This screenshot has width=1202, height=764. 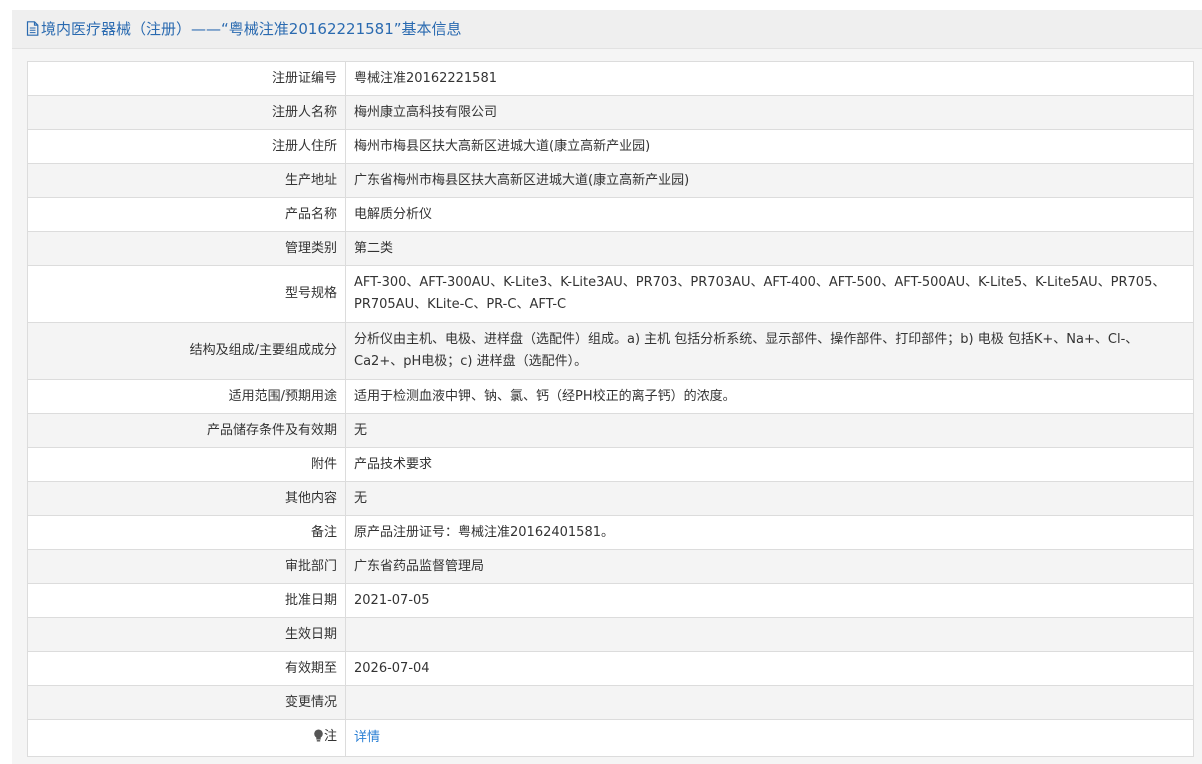 I want to click on row-label: 产品名称, so click(x=186, y=214).